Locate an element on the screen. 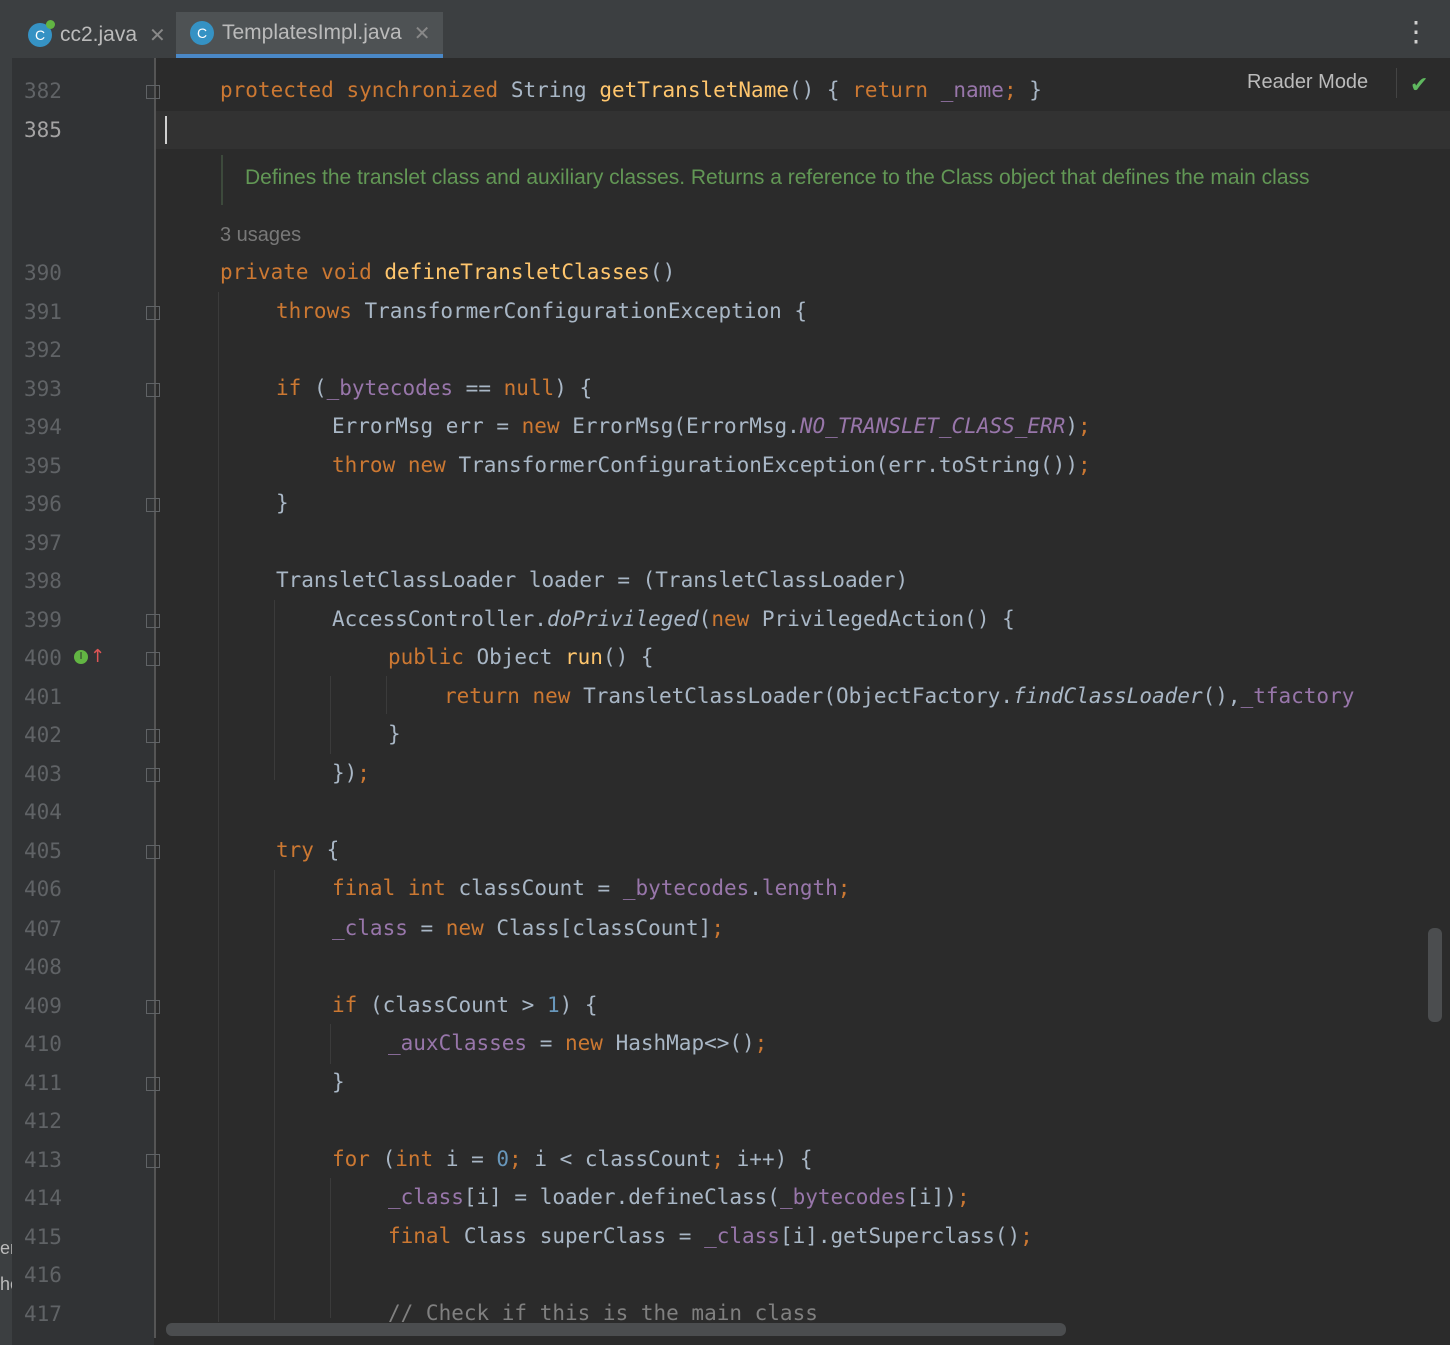 Image resolution: width=1450 pixels, height=1345 pixels. expand-fold-icon is located at coordinates (153, 92).